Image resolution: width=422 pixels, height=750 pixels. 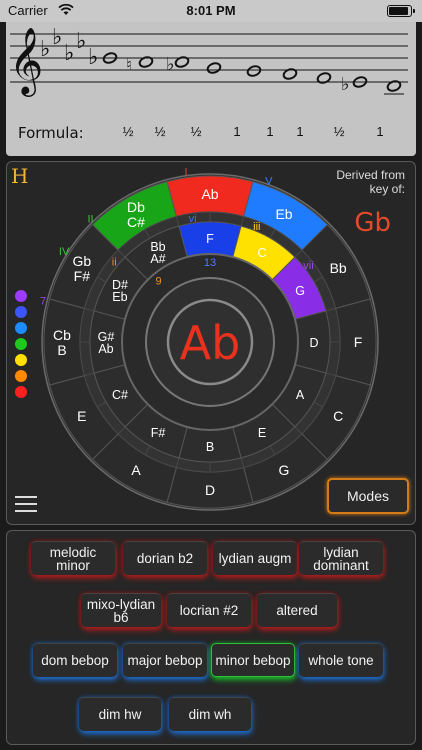 I want to click on yellow-dot, so click(x=21, y=360).